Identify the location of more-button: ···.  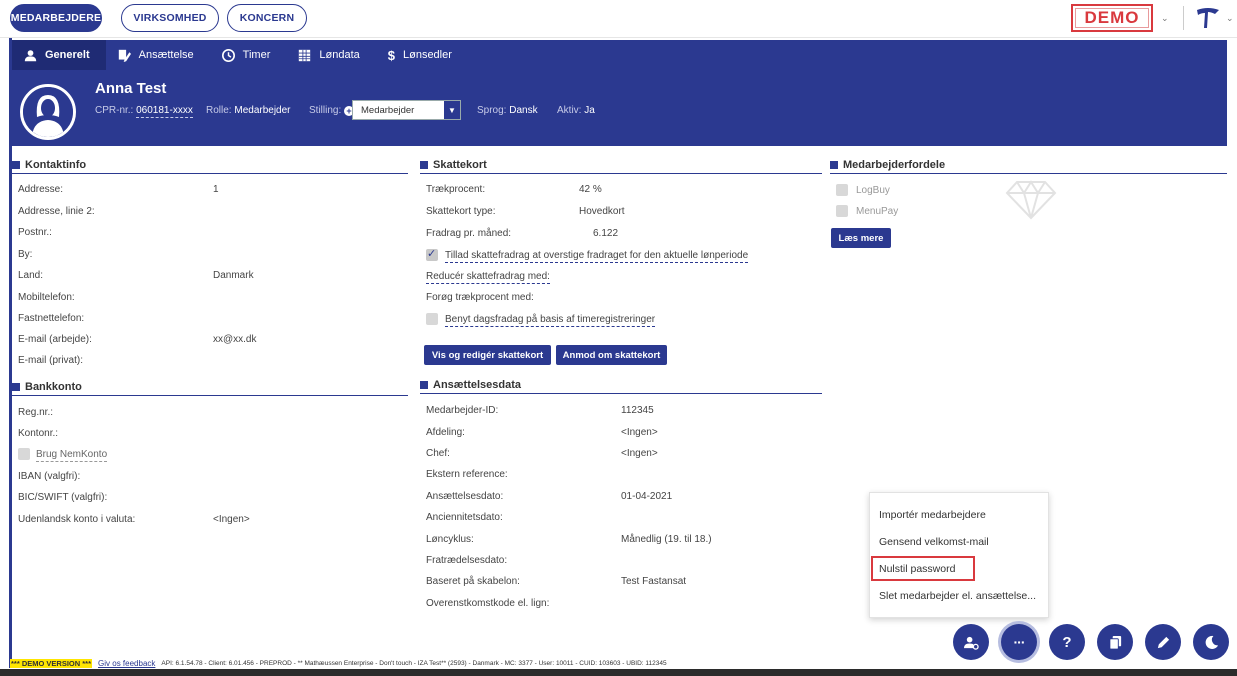
(1019, 642).